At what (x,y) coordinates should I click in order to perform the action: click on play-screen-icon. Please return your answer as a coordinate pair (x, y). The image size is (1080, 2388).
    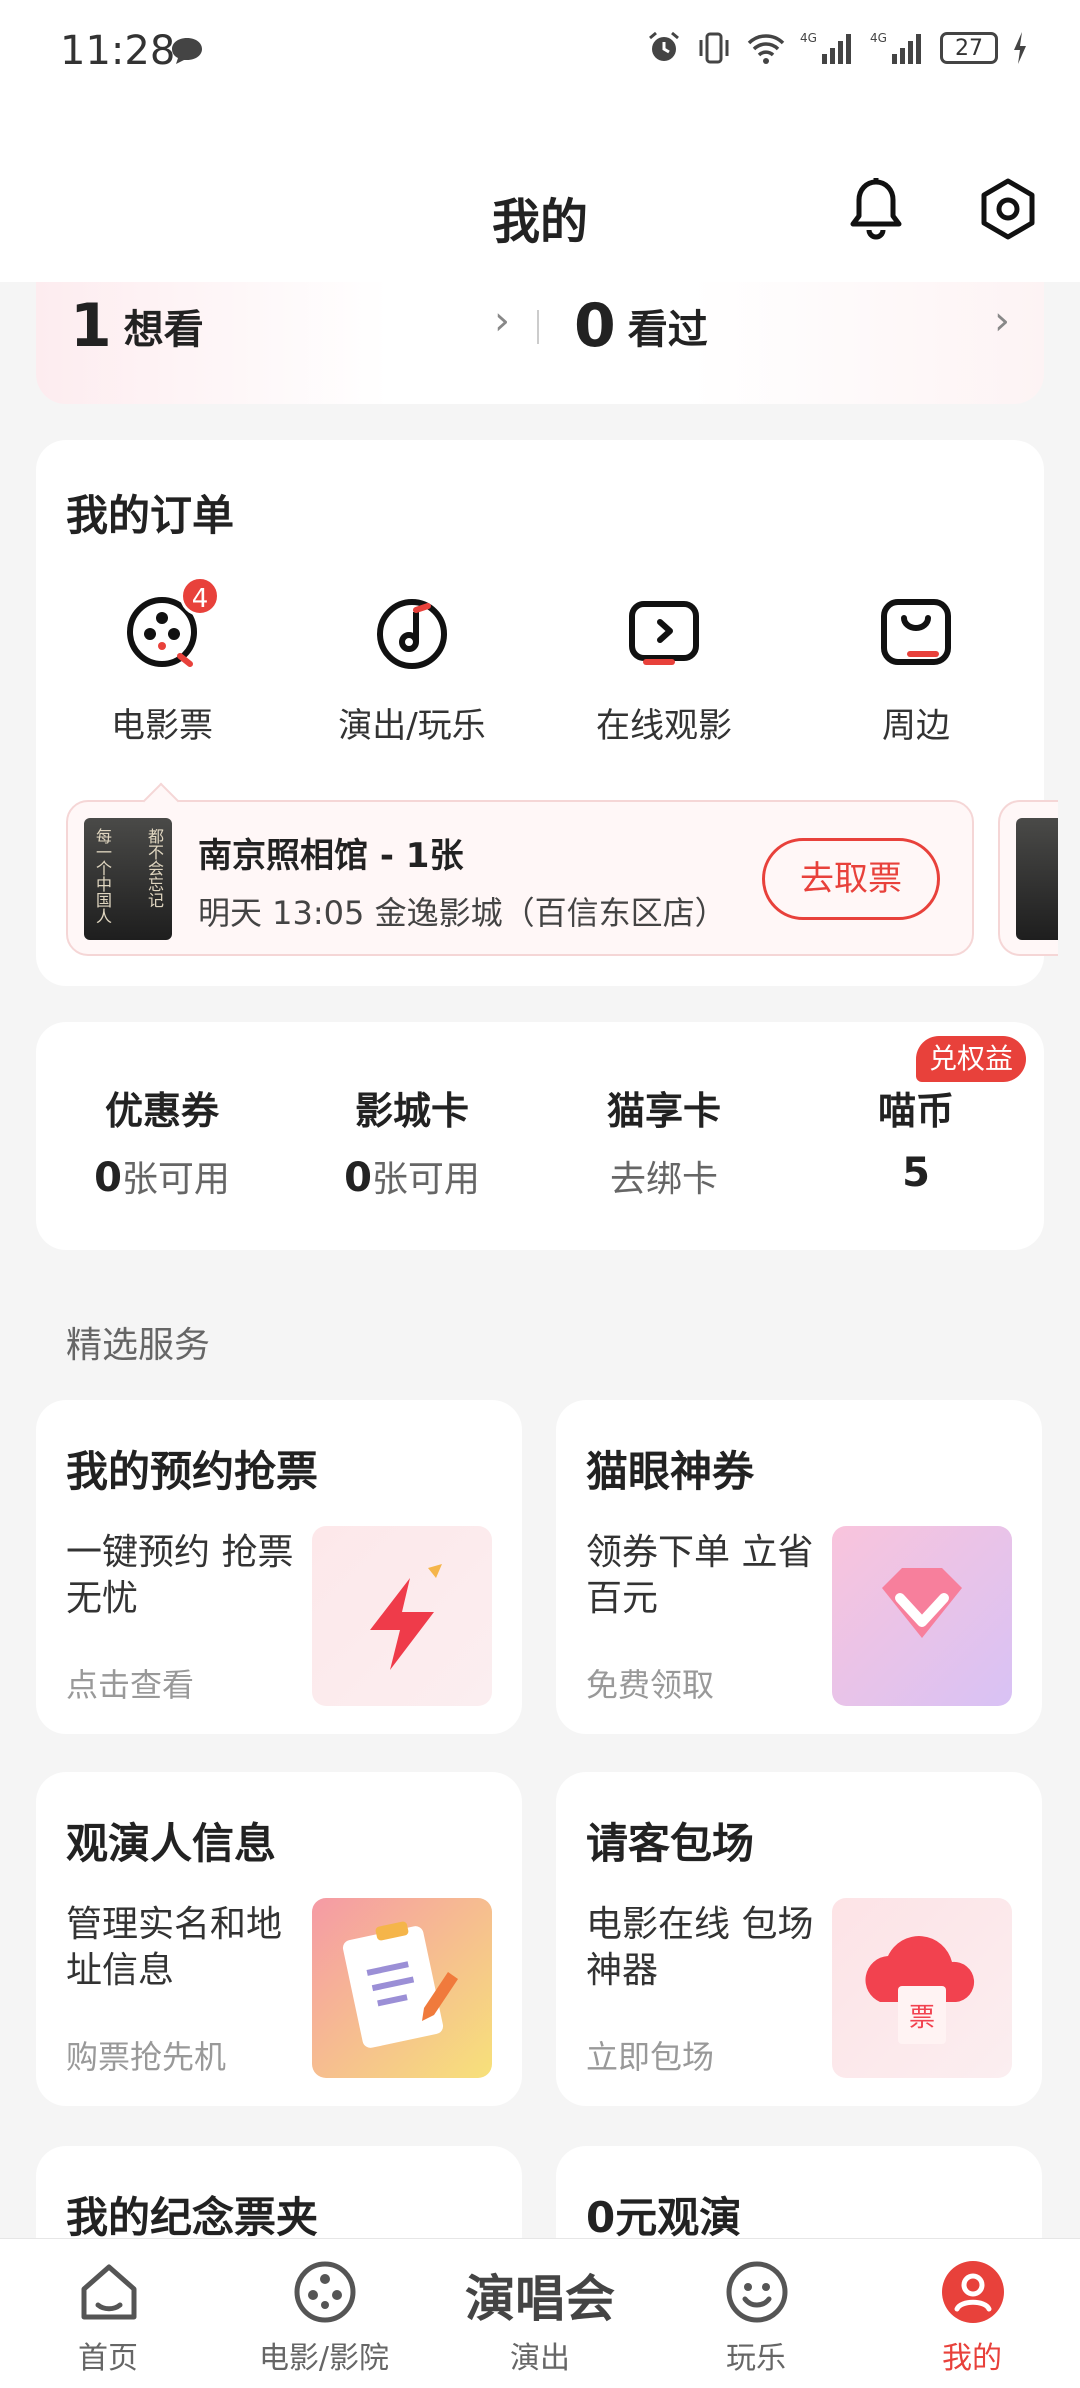
    Looking at the image, I should click on (664, 633).